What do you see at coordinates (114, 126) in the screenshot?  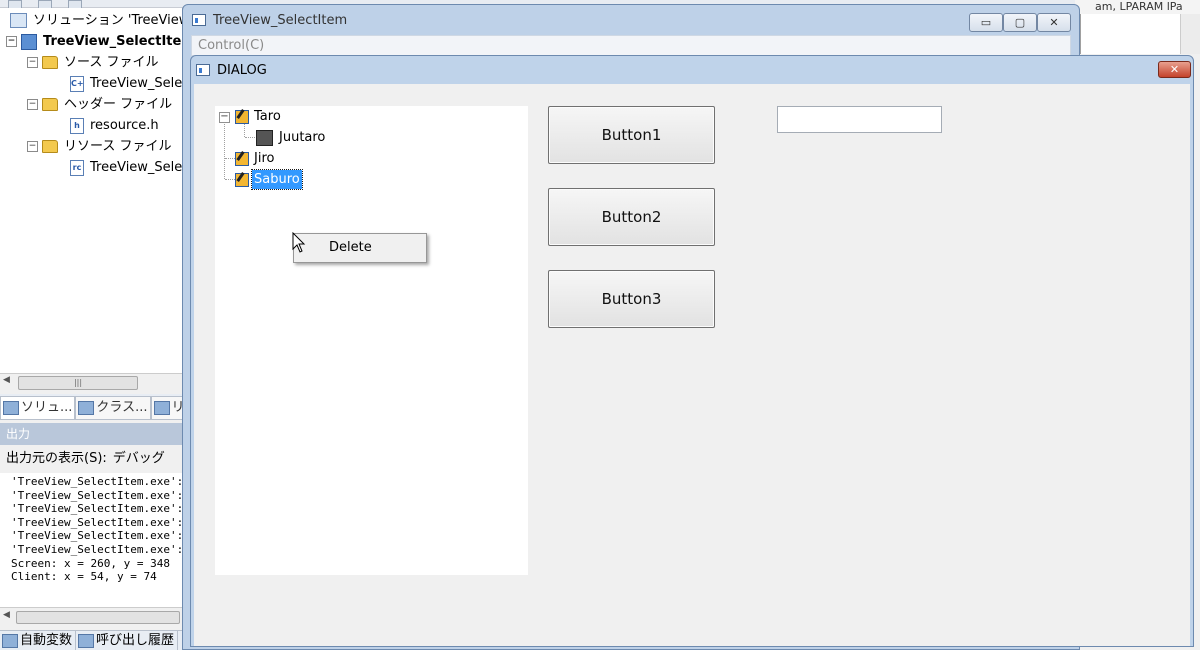 I see `header-file-item: h resource.h` at bounding box center [114, 126].